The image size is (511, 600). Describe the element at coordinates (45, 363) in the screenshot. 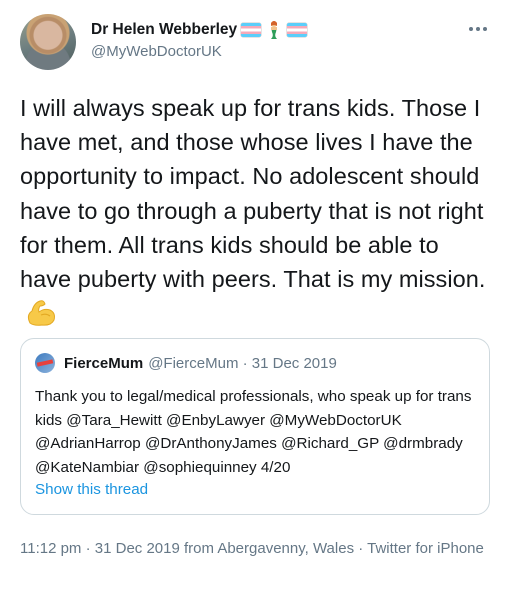

I see `quoted-author-avatar` at that location.